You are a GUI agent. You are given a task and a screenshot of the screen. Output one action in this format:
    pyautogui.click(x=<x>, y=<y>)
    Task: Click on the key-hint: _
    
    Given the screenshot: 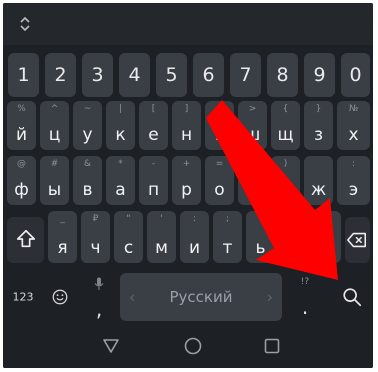 What is the action you would take?
    pyautogui.click(x=62, y=219)
    